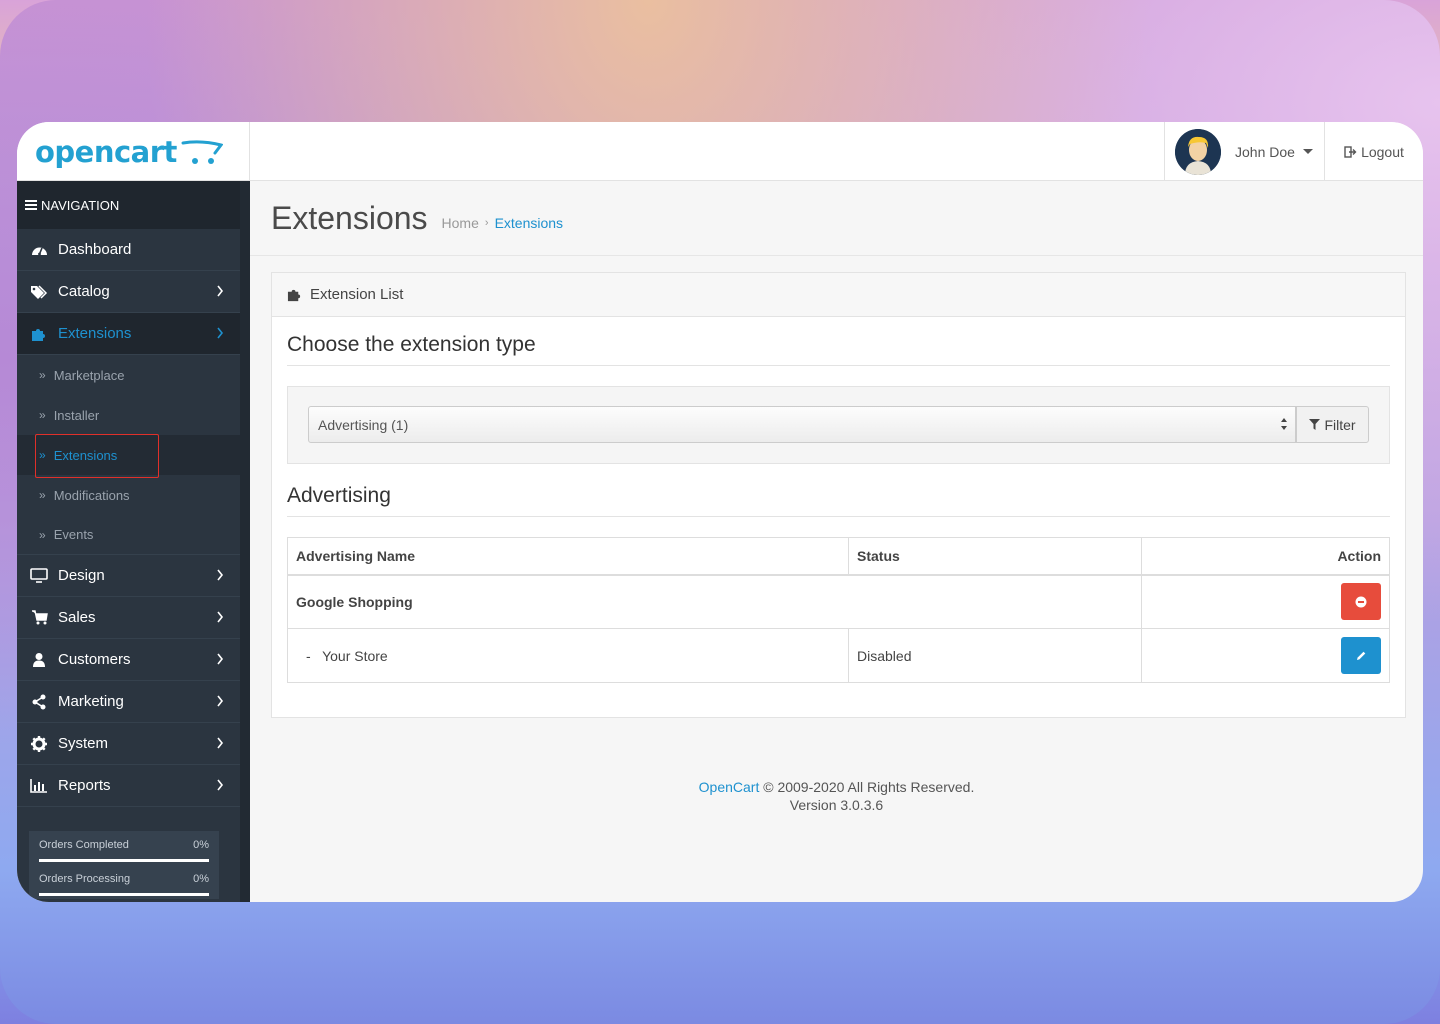 Image resolution: width=1440 pixels, height=1024 pixels. Describe the element at coordinates (1265, 151) in the screenshot. I see `user-name: John Doe` at that location.